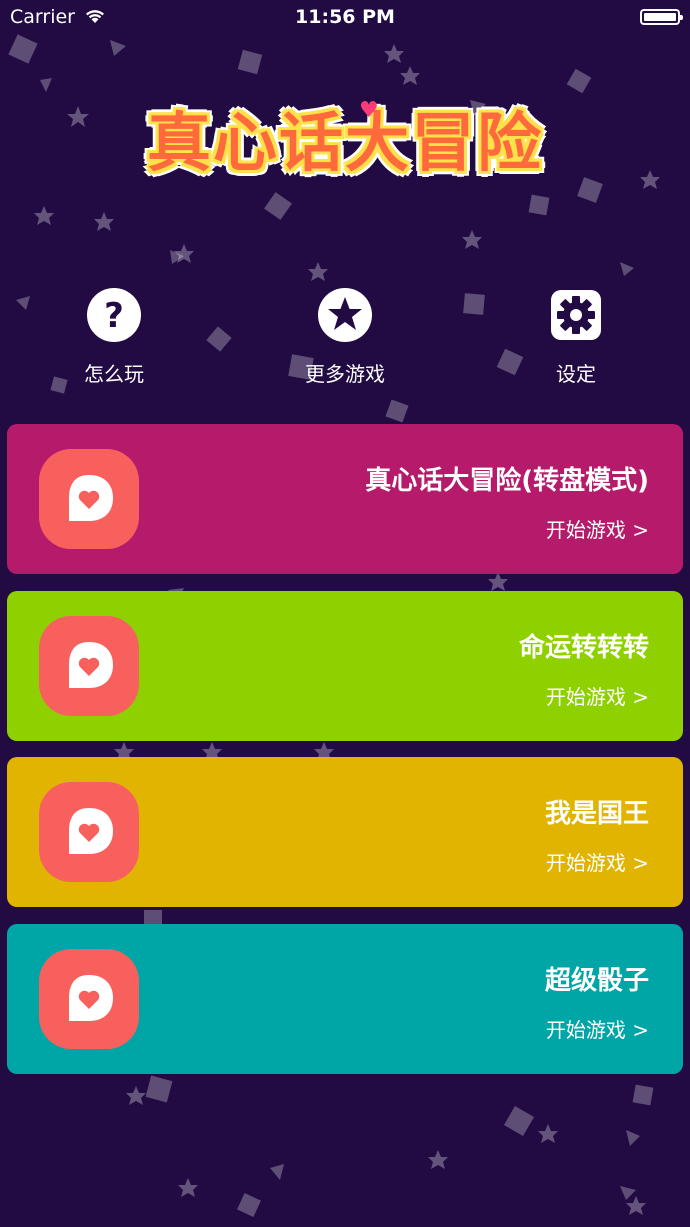 The height and width of the screenshot is (1227, 690). I want to click on app-logo: 真心话大冒险 ♥, so click(345, 149).